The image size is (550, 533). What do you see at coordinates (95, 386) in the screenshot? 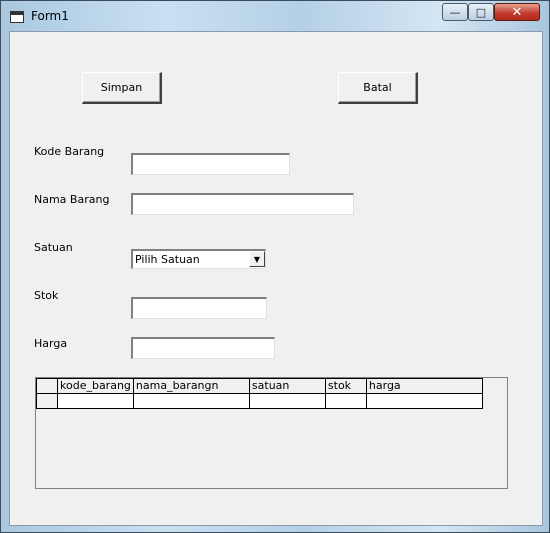
I see `grid-column-header: kode_barang` at bounding box center [95, 386].